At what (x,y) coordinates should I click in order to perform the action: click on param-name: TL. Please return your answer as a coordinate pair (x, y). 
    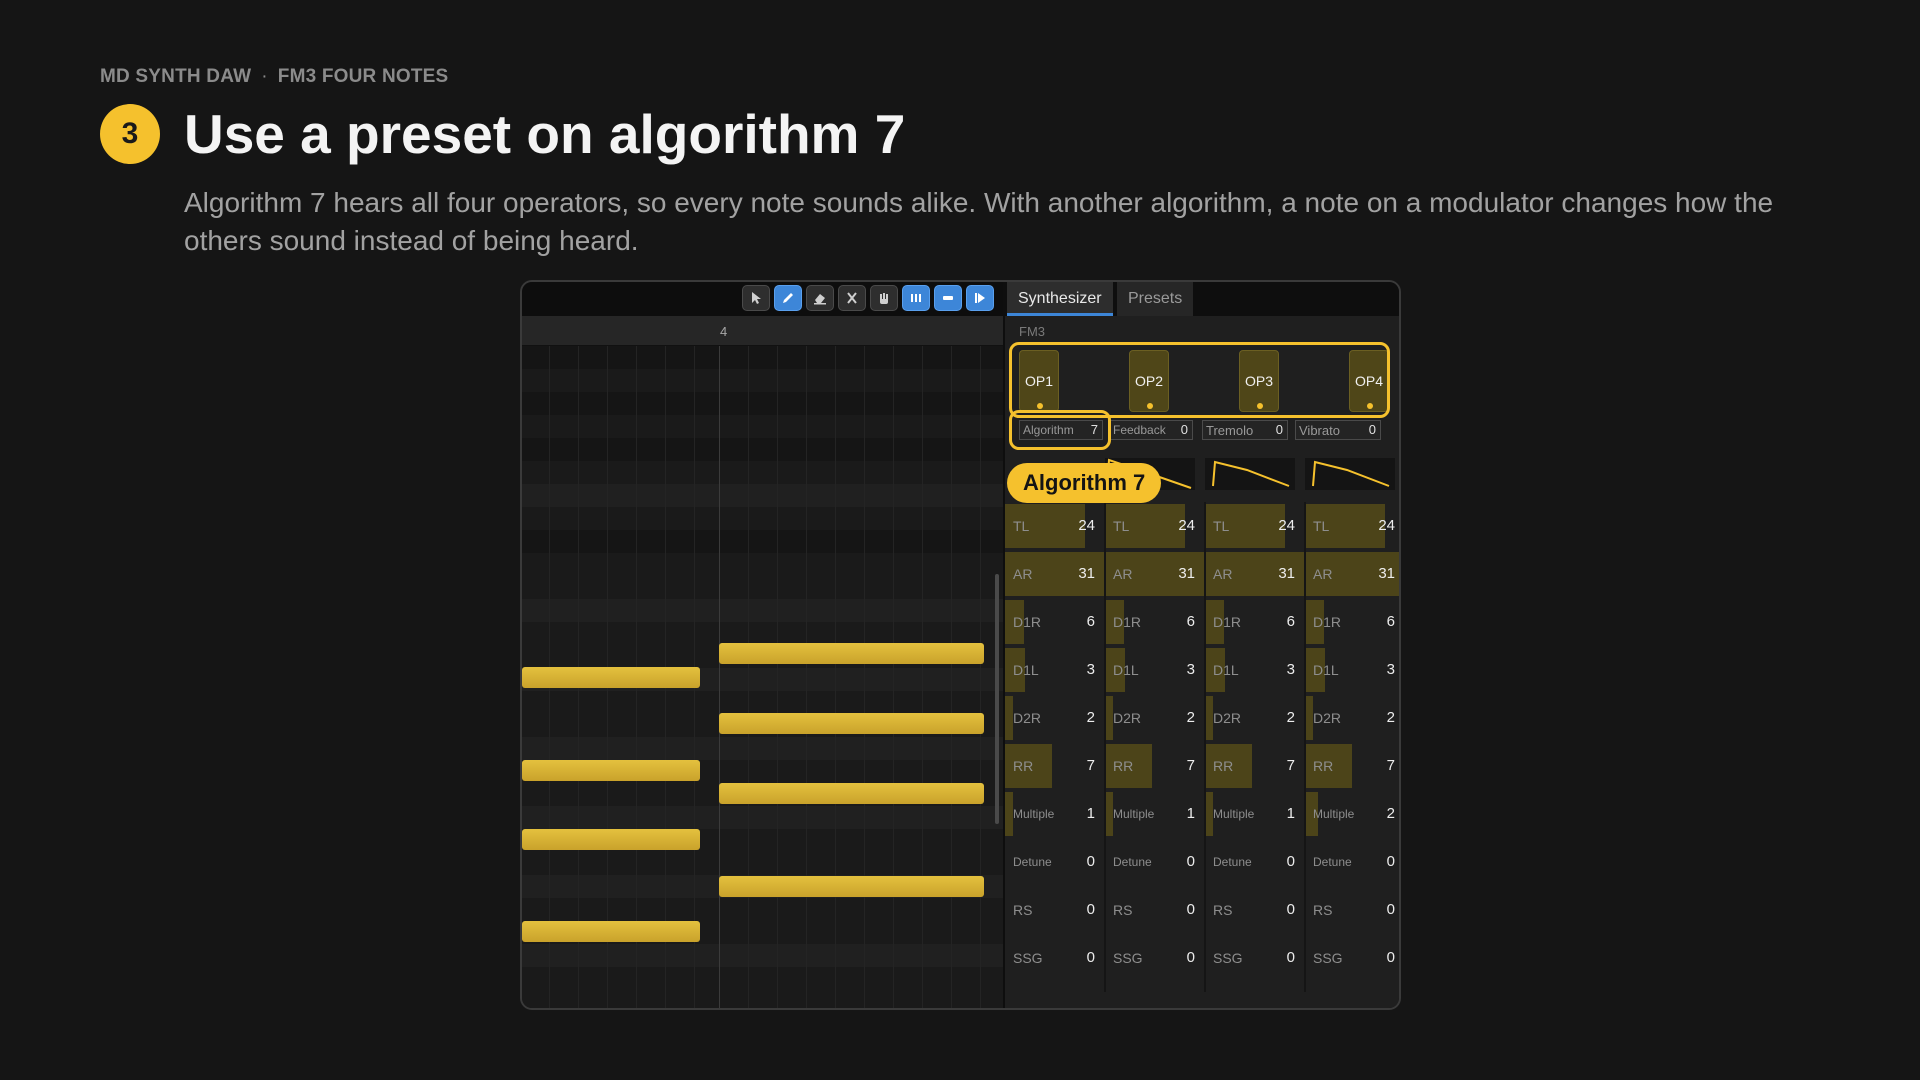
    Looking at the image, I should click on (1121, 526).